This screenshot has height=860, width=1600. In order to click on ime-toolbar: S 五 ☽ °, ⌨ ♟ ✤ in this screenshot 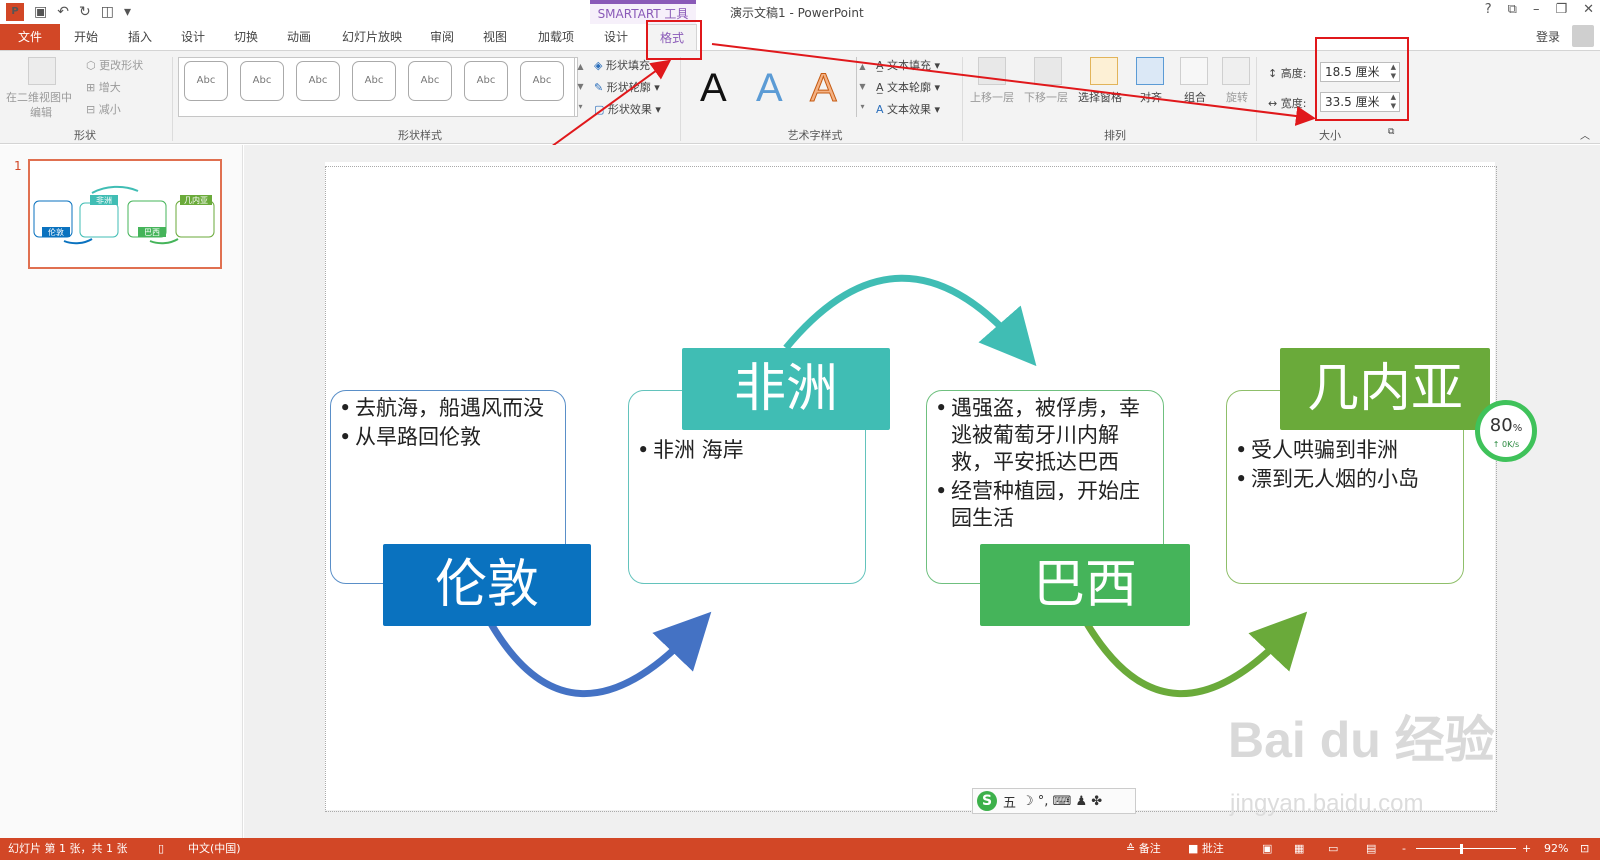, I will do `click(1054, 801)`.